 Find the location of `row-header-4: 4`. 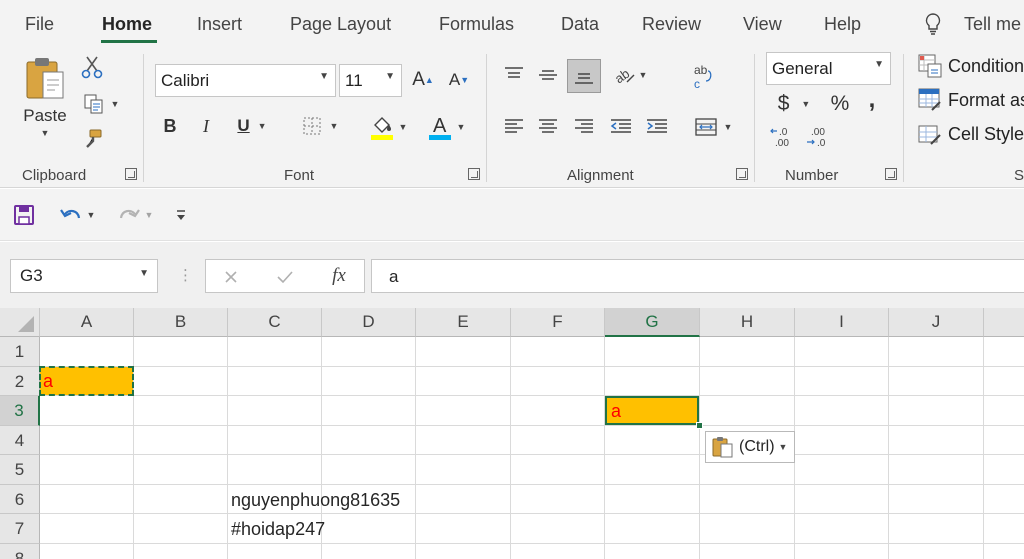

row-header-4: 4 is located at coordinates (20, 440).